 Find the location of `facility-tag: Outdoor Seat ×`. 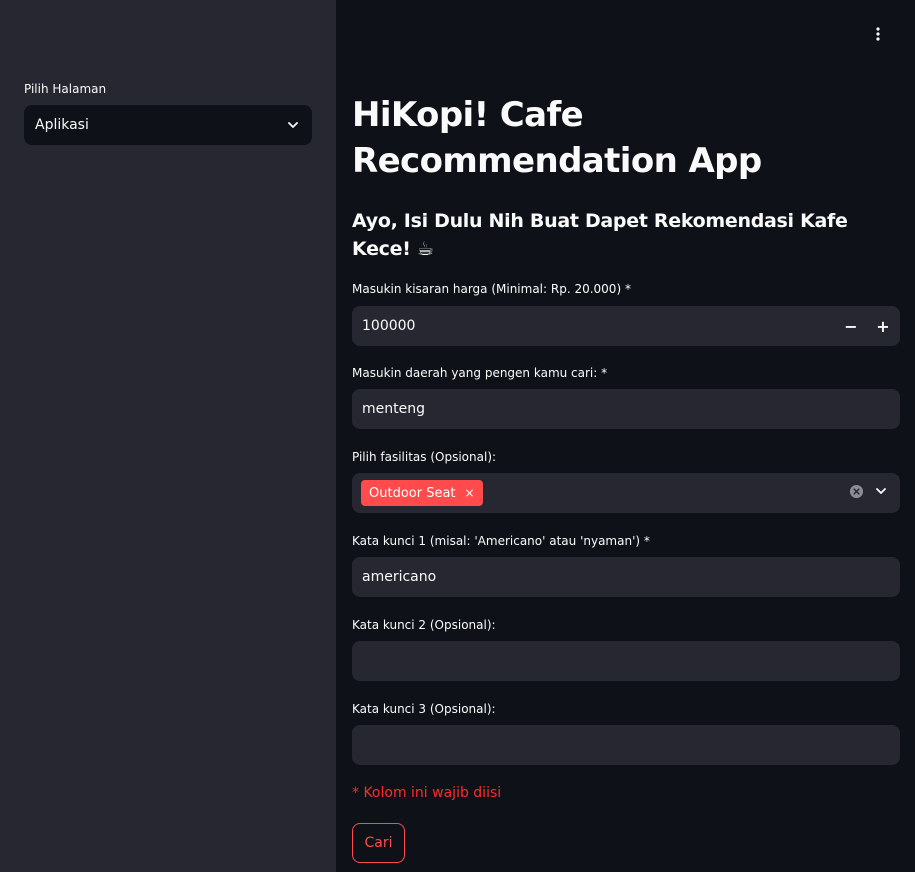

facility-tag: Outdoor Seat × is located at coordinates (422, 493).